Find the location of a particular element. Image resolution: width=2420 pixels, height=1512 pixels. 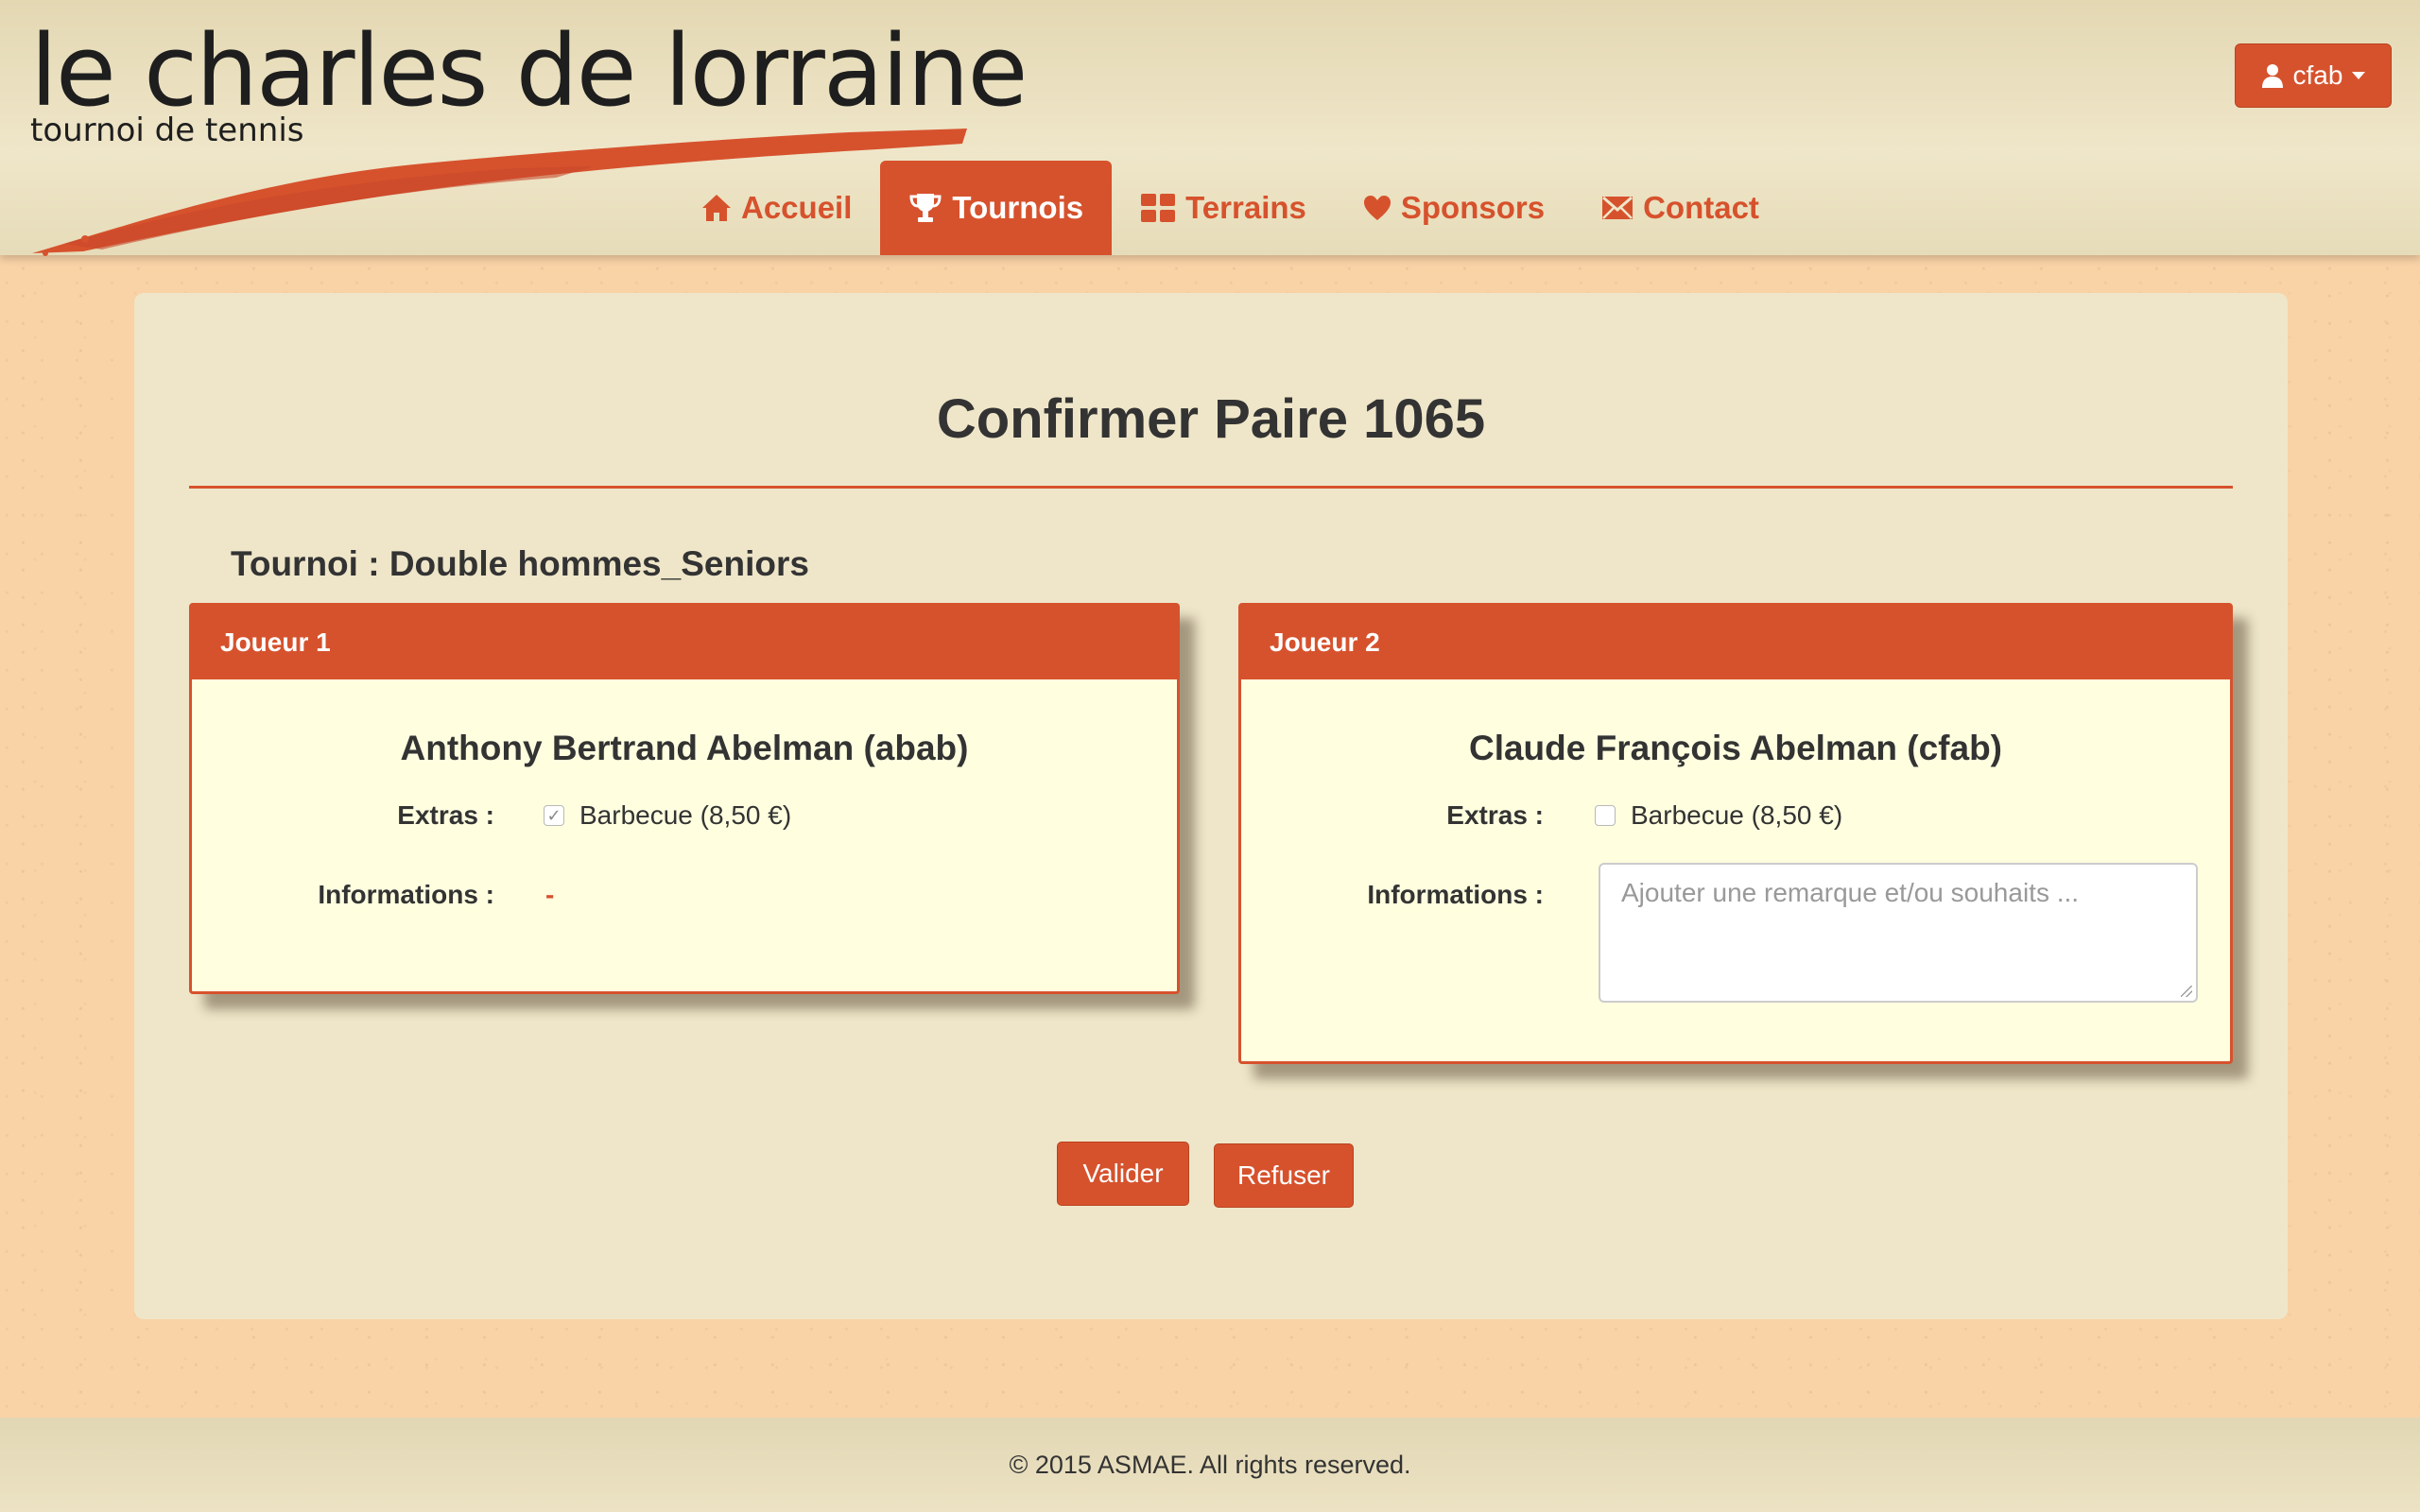

home-icon is located at coordinates (717, 208).